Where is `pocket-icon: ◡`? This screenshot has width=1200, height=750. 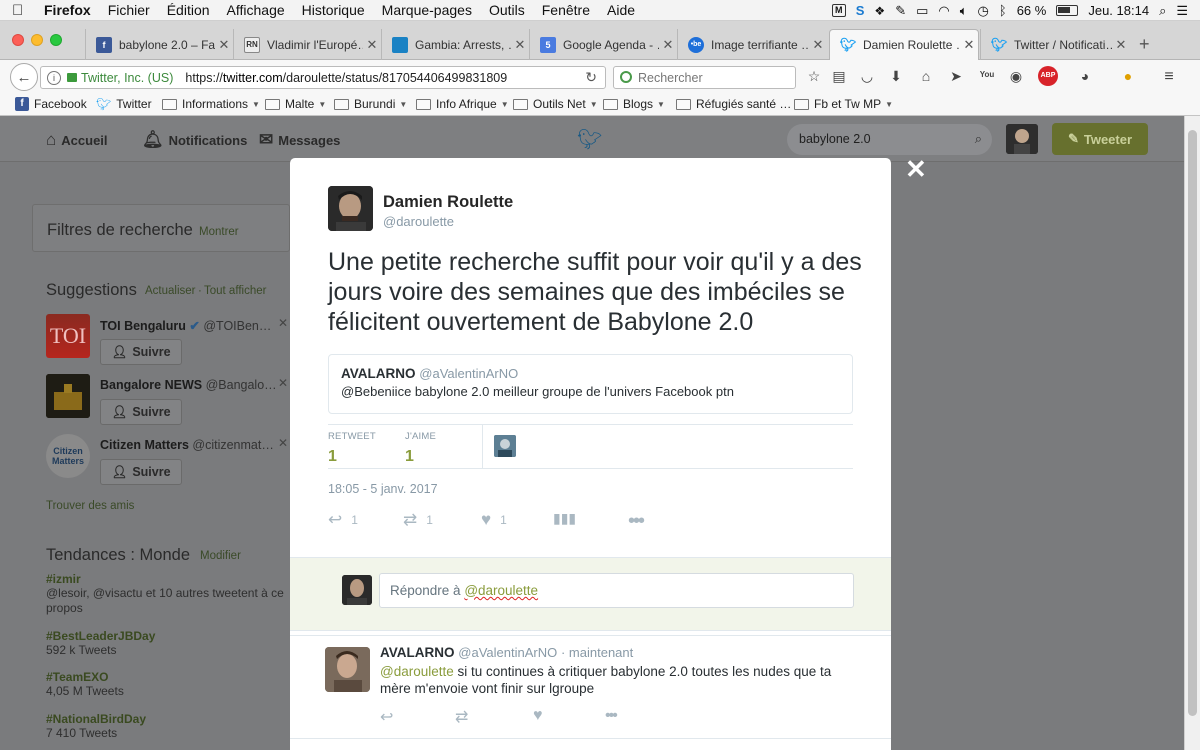 pocket-icon: ◡ is located at coordinates (867, 76).